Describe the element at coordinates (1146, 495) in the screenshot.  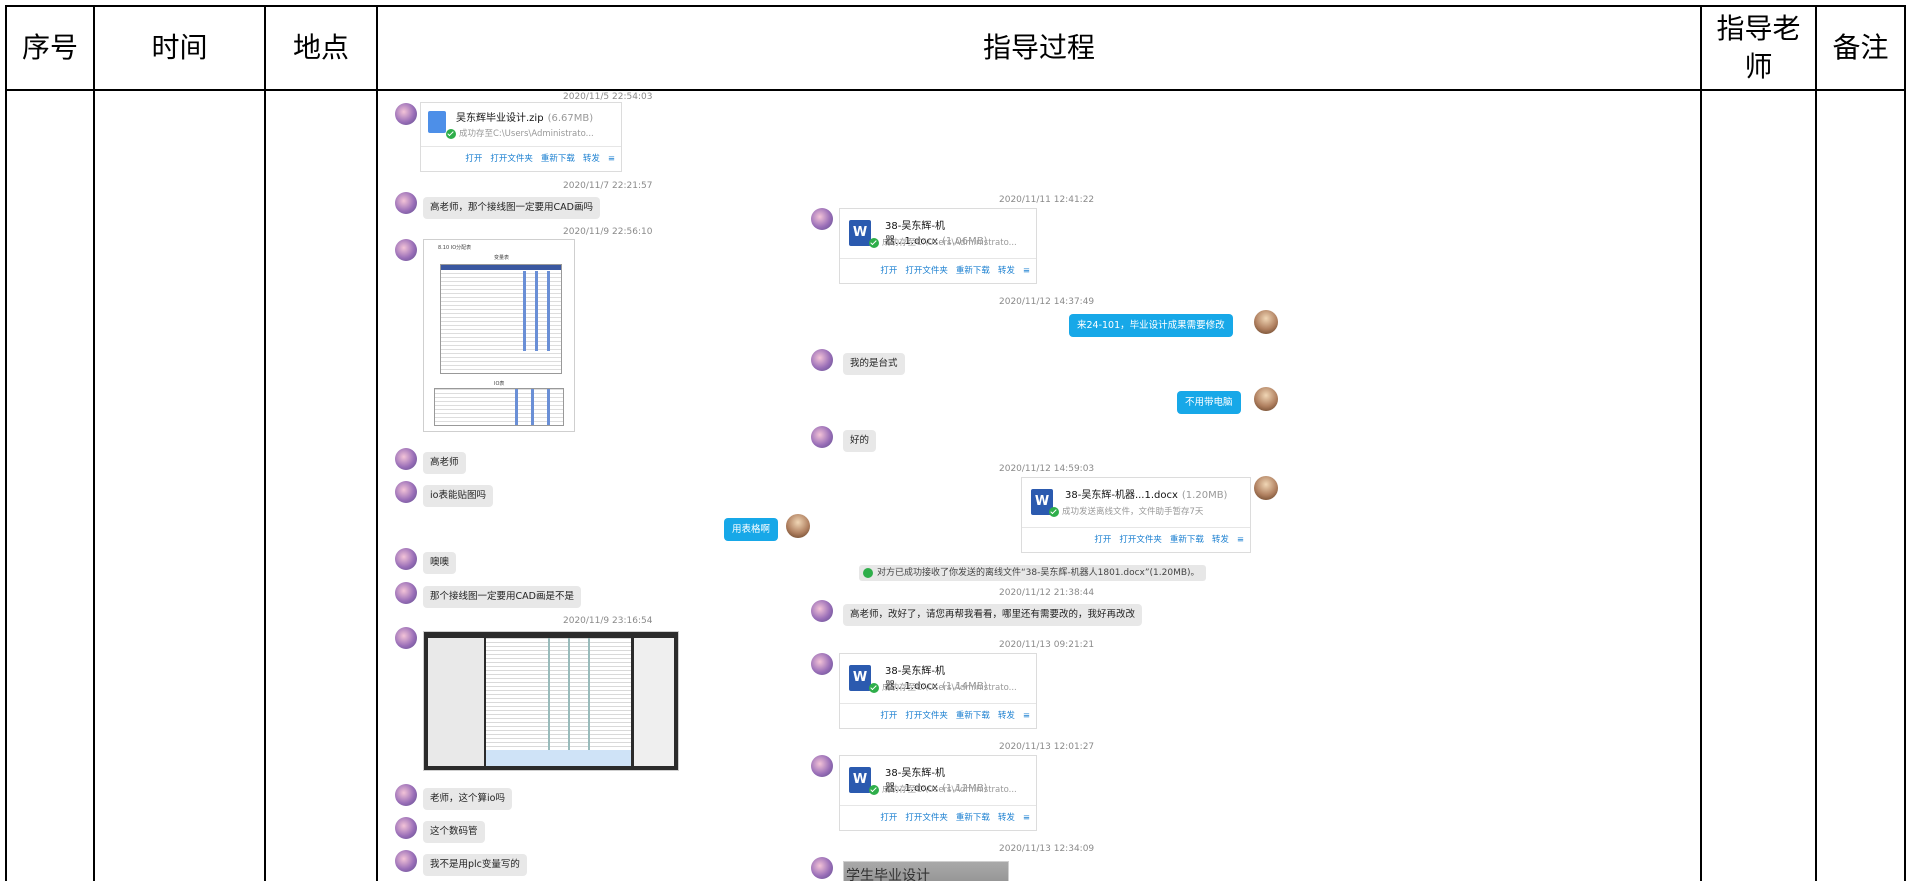
I see `file-name: 38-吴东辉-机器...1.docx (1.20MB)` at that location.